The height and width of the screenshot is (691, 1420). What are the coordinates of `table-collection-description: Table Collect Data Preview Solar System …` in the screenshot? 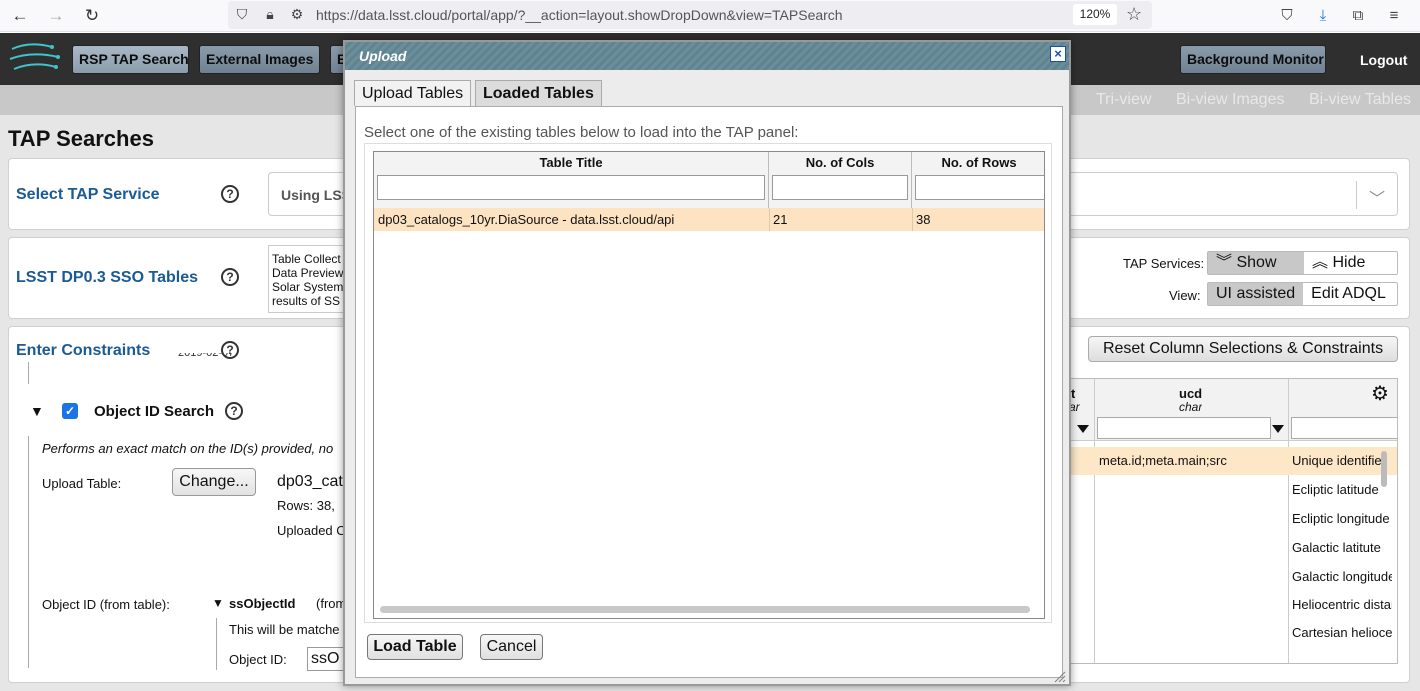 It's located at (308, 279).